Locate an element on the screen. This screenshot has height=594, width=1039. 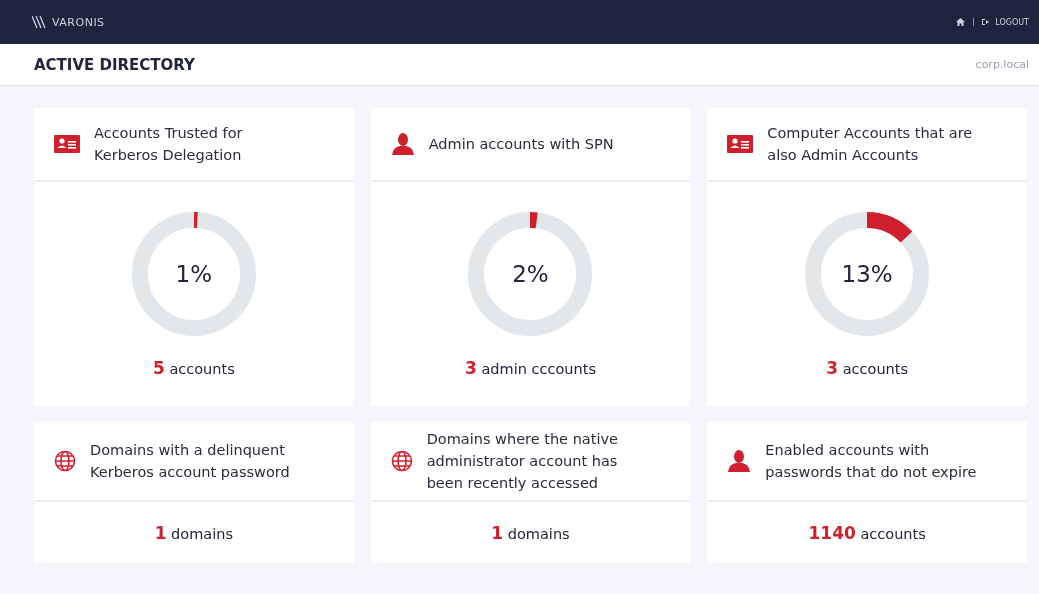
count-text: 3 accounts is located at coordinates (867, 368).